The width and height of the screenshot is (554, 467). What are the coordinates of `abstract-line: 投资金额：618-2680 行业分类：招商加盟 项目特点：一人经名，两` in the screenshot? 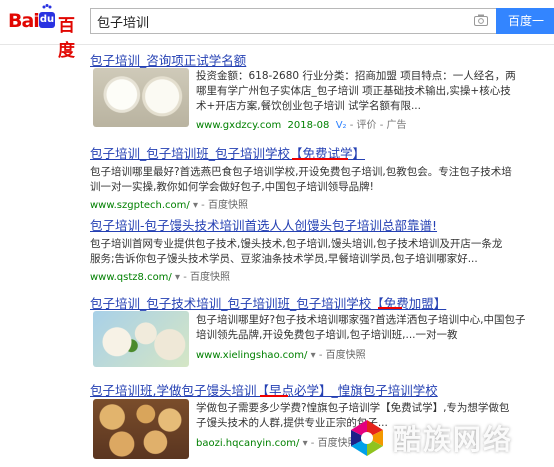 It's located at (356, 76).